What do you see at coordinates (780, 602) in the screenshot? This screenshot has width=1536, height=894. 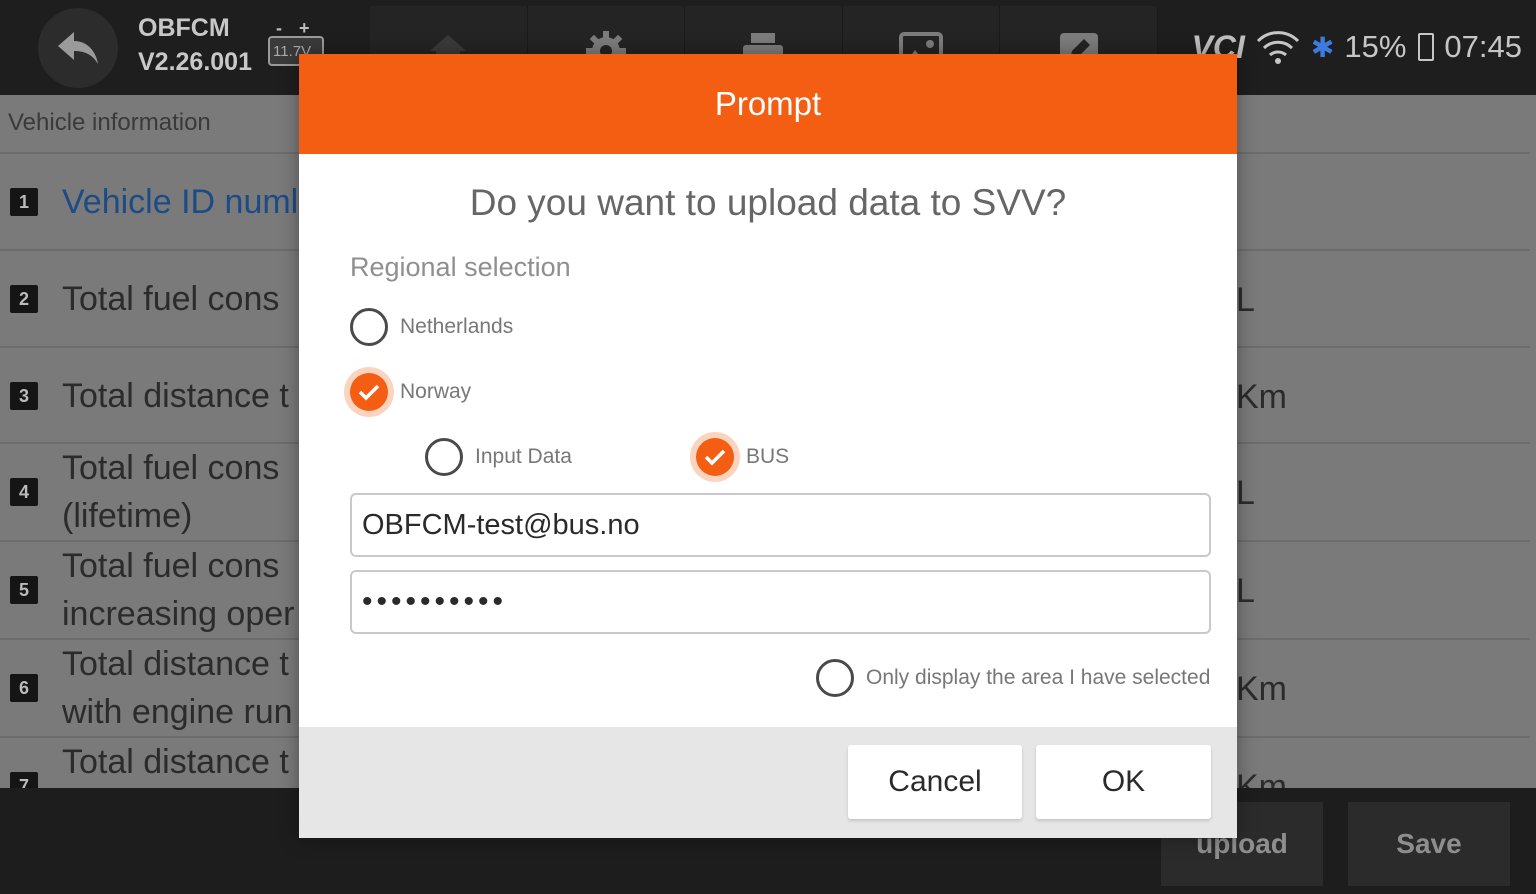 I see `password-field: ••••••••••` at bounding box center [780, 602].